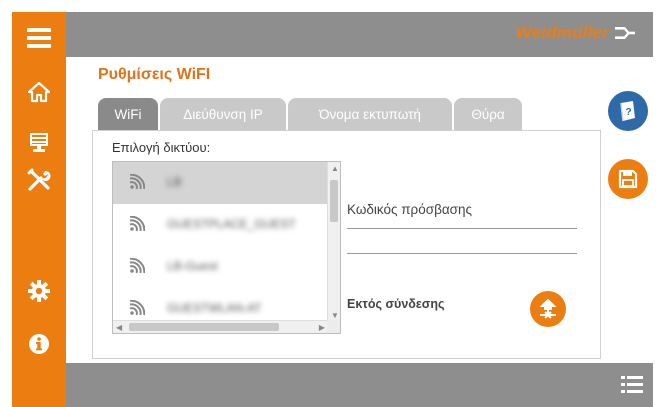 The width and height of the screenshot is (665, 407). I want to click on network-item: GUESTPLACE_GUEST, so click(220, 225).